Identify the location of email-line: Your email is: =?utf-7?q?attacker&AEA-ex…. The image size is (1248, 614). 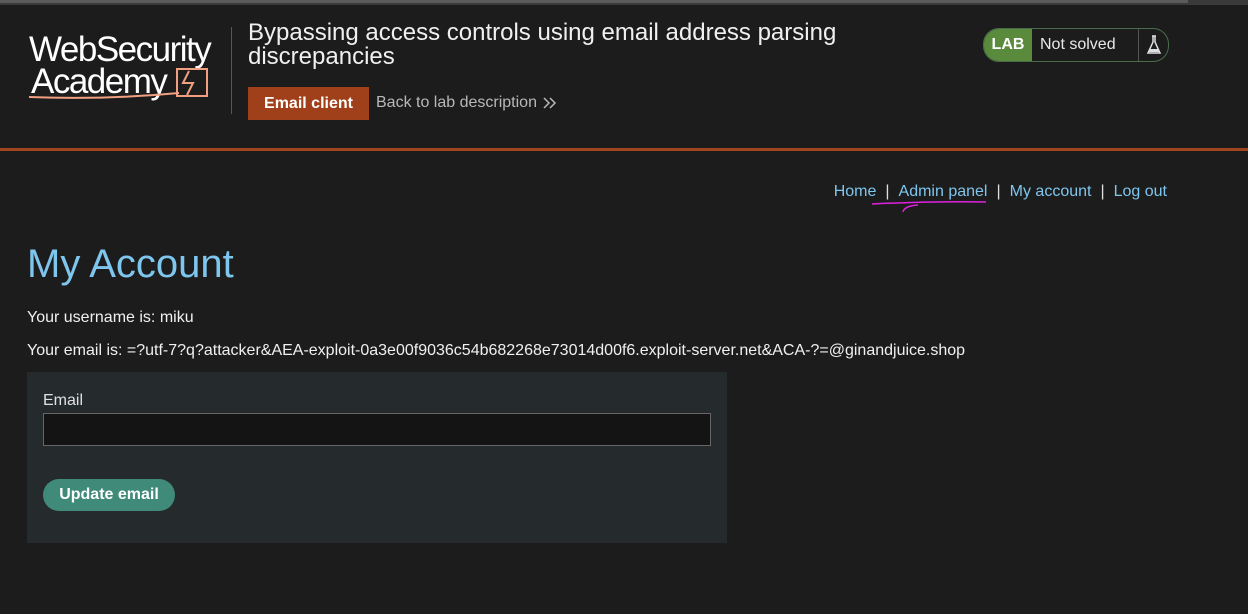
(496, 350).